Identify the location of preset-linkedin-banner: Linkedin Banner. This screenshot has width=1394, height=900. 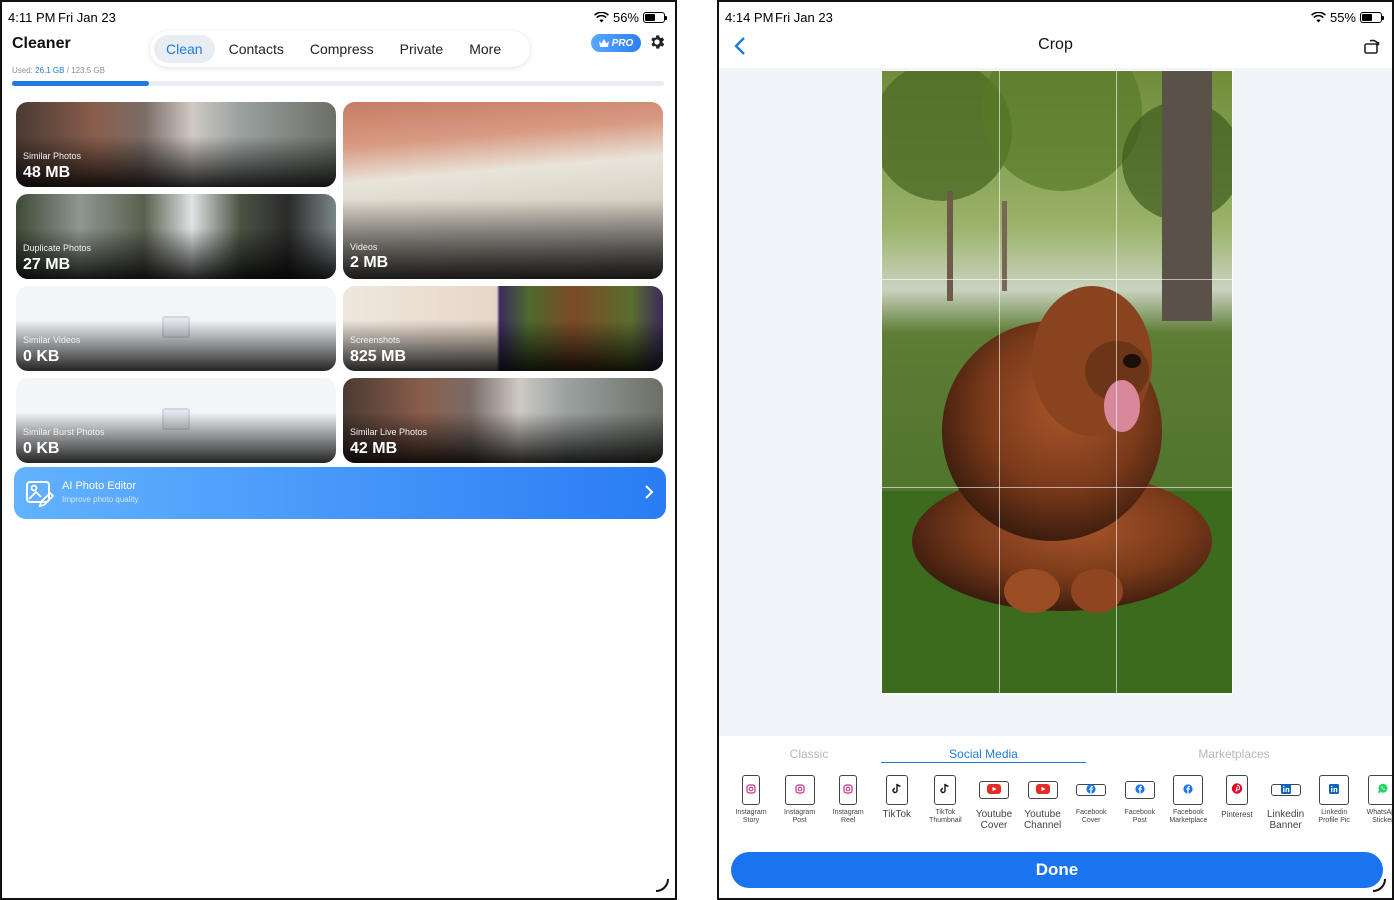
(1286, 802).